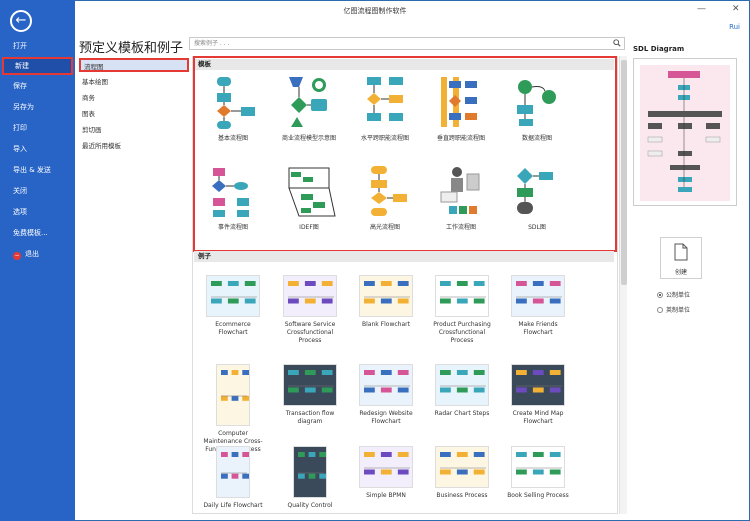 The width and height of the screenshot is (750, 521). I want to click on example-item: Simple BPMN, so click(386, 473).